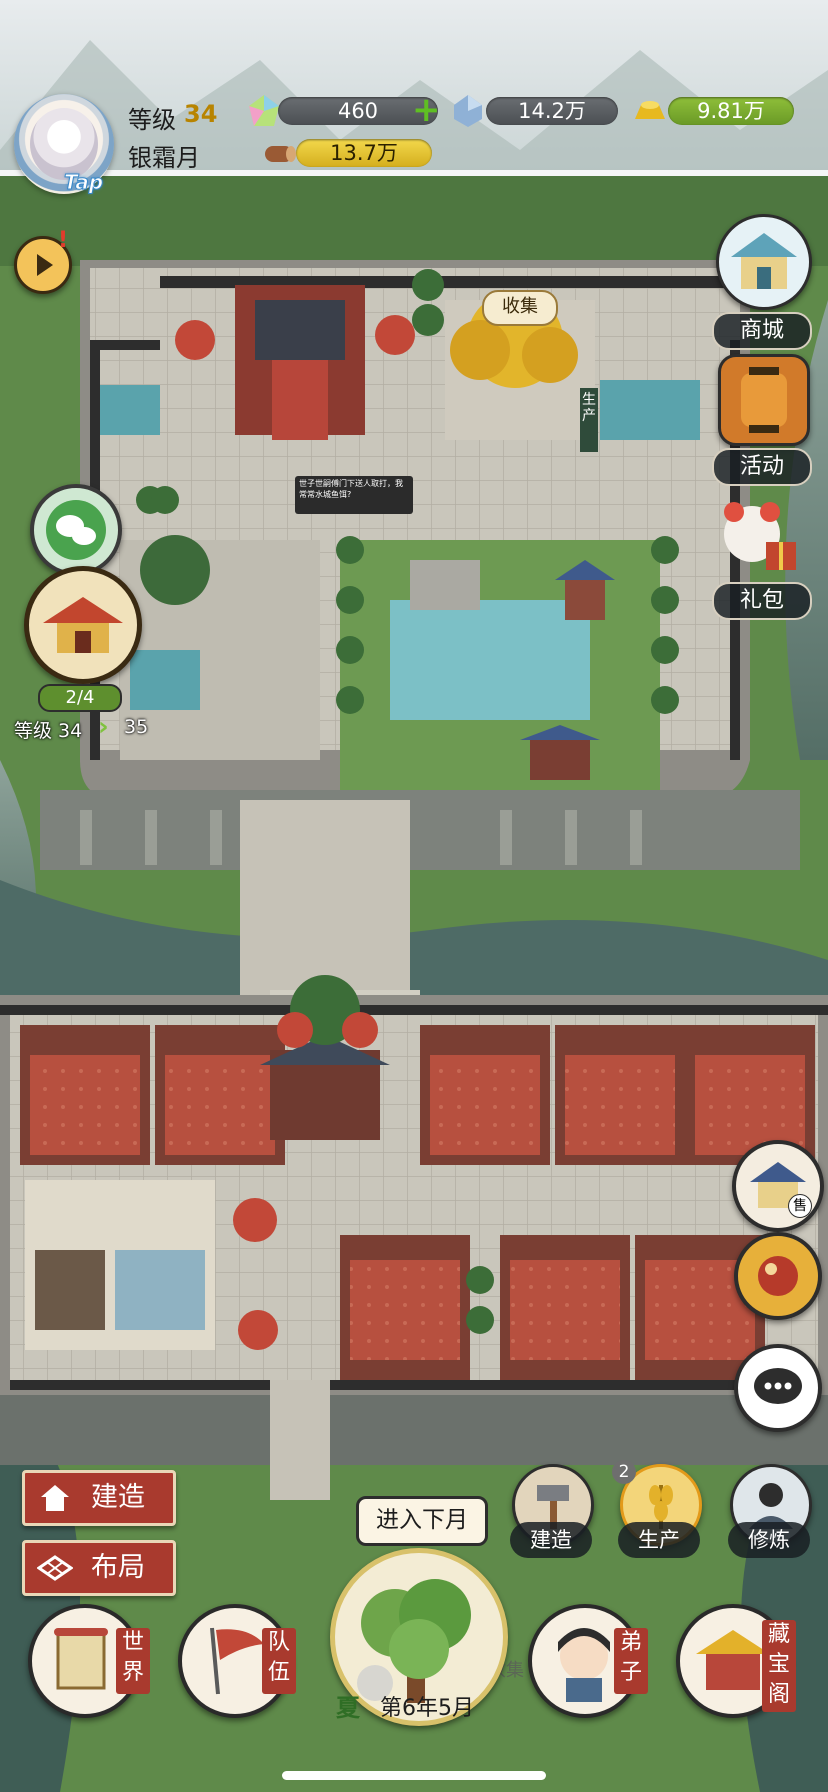 This screenshot has width=828, height=1792. I want to click on crystal-amount: 14.2万, so click(552, 111).